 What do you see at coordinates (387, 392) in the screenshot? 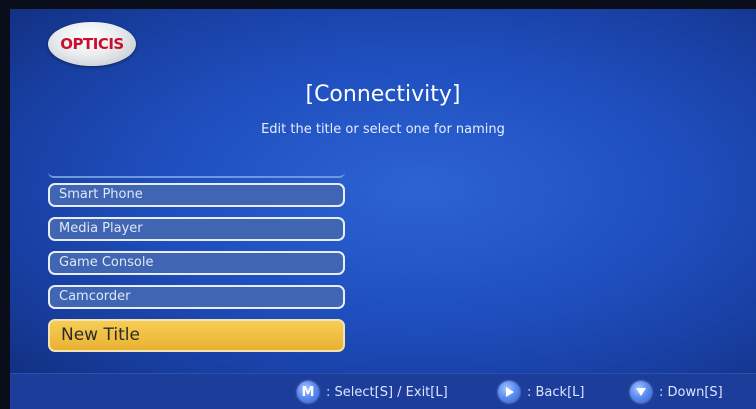
I see `hint-select-exit-label: : Select[S] / Exit[L]` at bounding box center [387, 392].